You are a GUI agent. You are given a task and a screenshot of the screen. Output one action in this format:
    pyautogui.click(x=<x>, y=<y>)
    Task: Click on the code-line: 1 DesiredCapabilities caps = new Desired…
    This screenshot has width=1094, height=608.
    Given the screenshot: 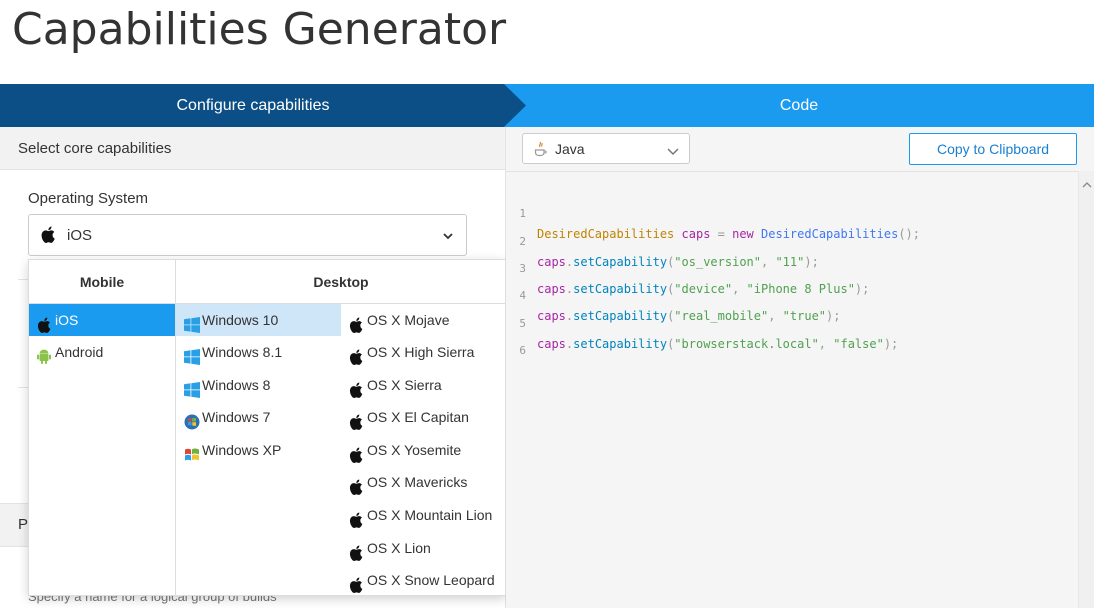 What is the action you would take?
    pyautogui.click(x=713, y=212)
    